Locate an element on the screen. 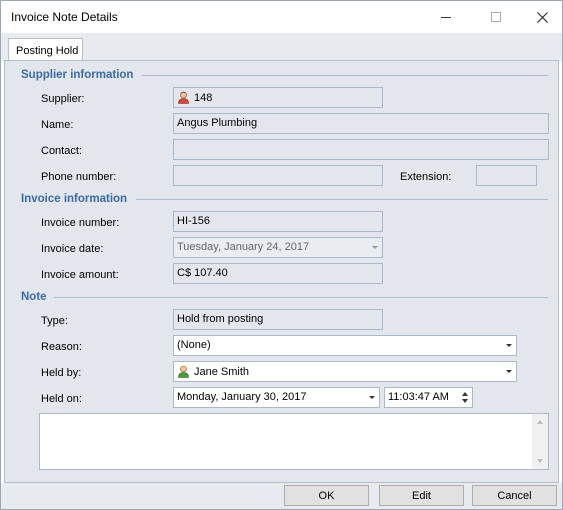  invoice-number-label: Invoice number: is located at coordinates (80, 223).